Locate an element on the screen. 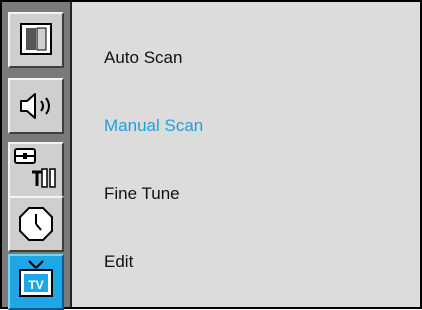 Image resolution: width=422 pixels, height=310 pixels. tab-sound is located at coordinates (36, 106).